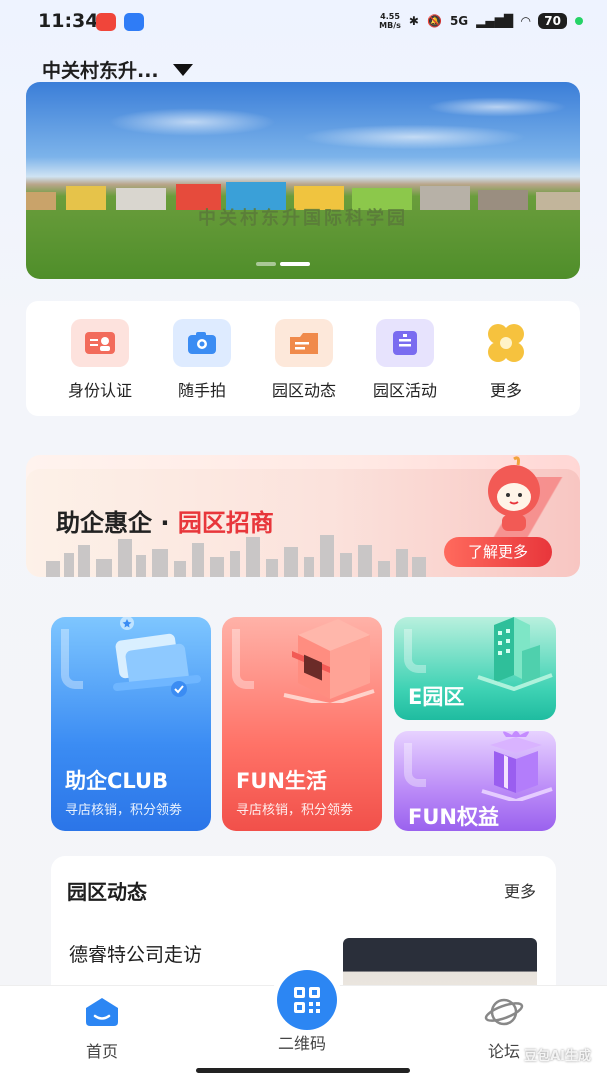 The width and height of the screenshot is (607, 1080). Describe the element at coordinates (526, 21) in the screenshot. I see `wifi-icon: ◠` at that location.